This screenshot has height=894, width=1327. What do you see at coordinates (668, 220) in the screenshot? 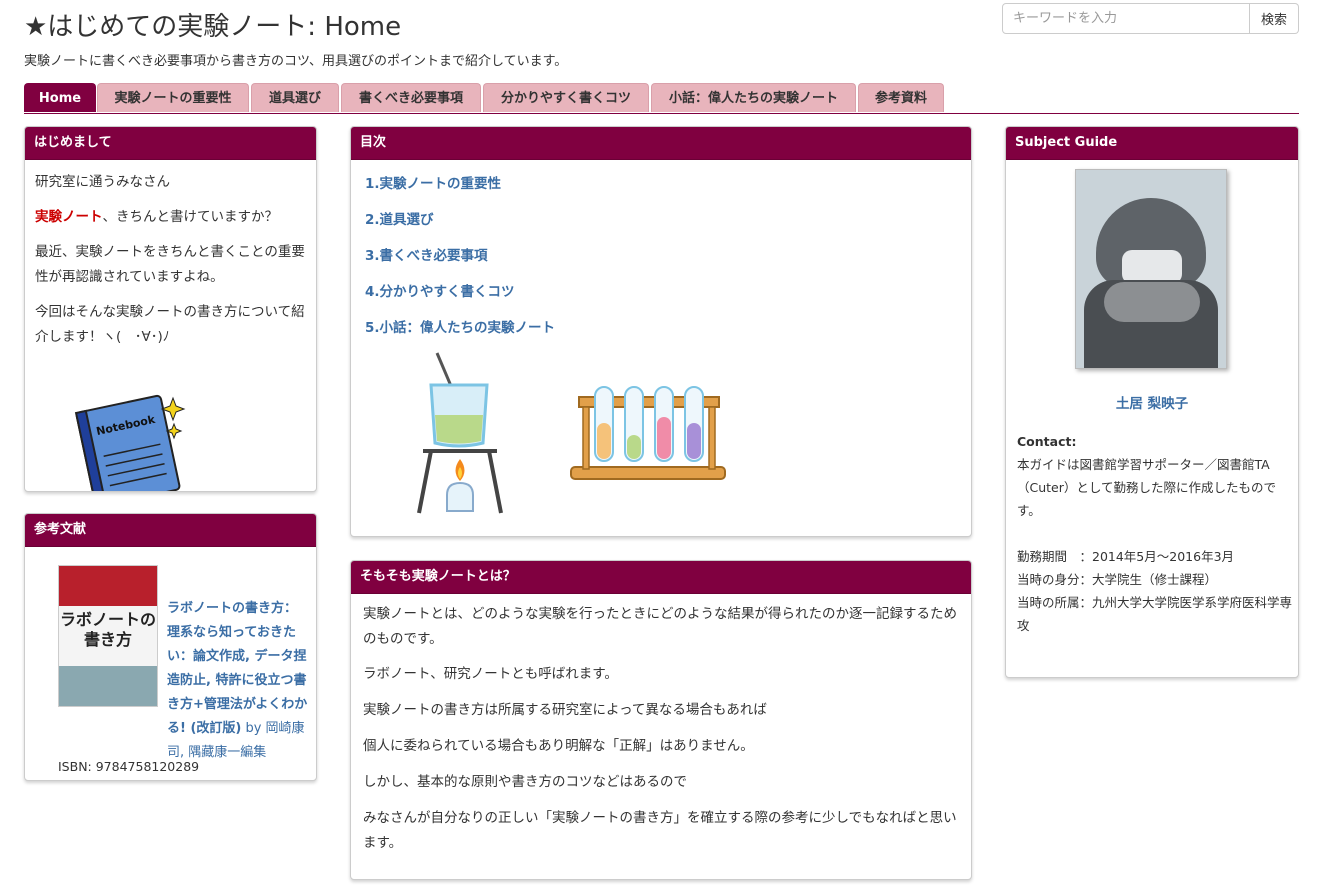
I see `toc-item-tools: 2.道具選び` at bounding box center [668, 220].